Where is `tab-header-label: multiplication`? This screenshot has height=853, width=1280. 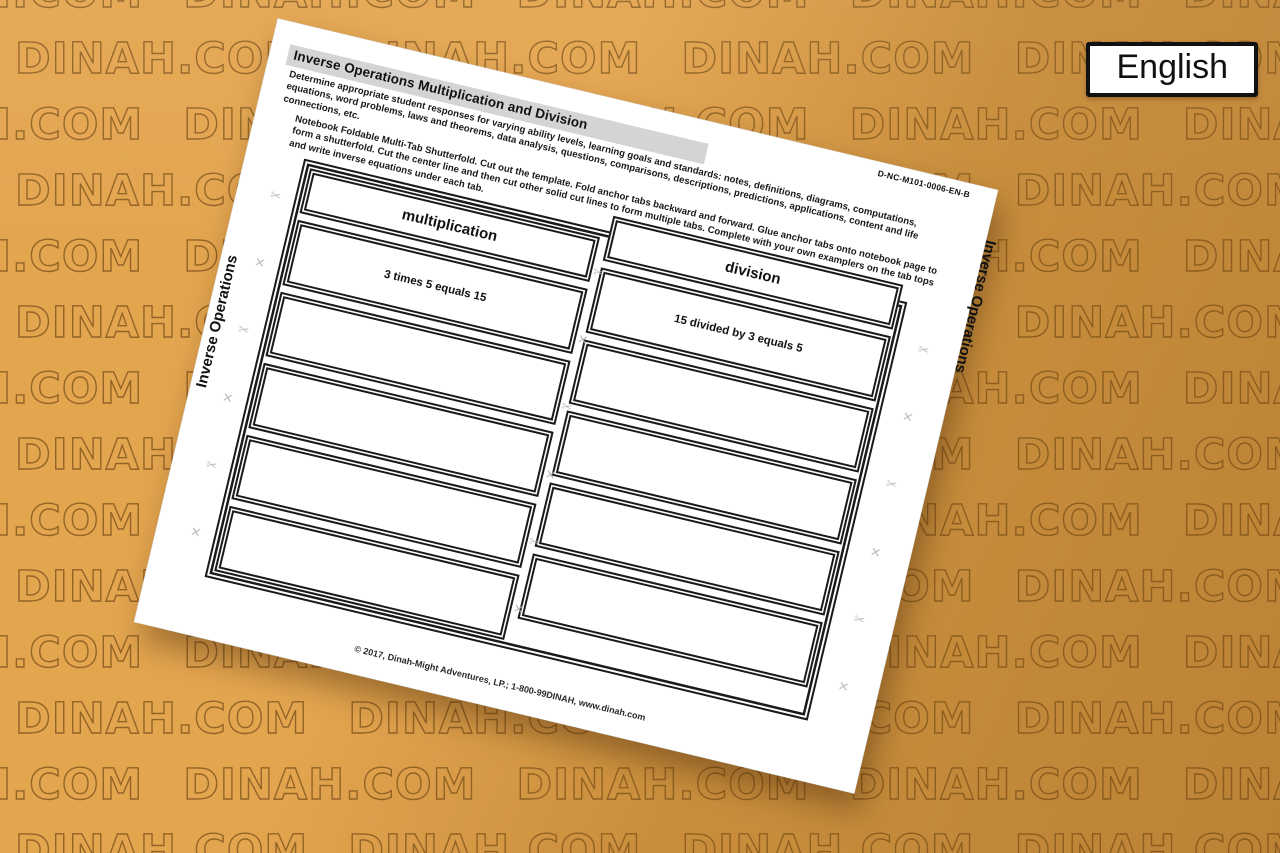
tab-header-label: multiplication is located at coordinates (450, 225).